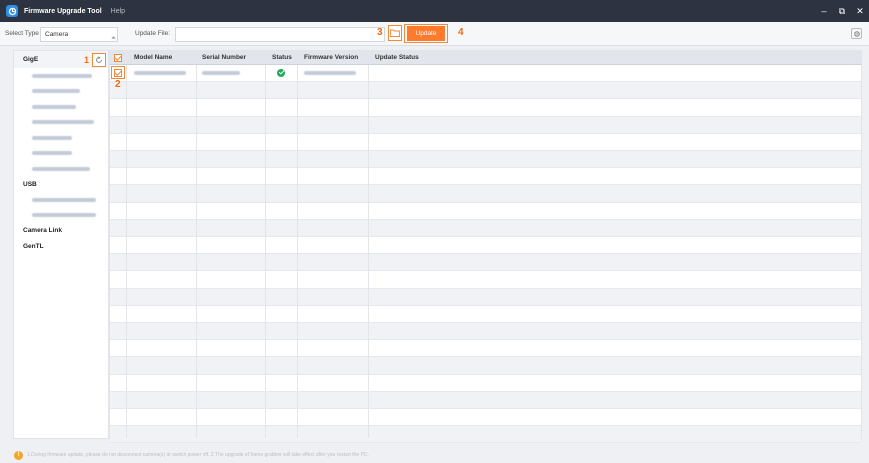 This screenshot has height=463, width=869. I want to click on refresh-icon, so click(99, 59).